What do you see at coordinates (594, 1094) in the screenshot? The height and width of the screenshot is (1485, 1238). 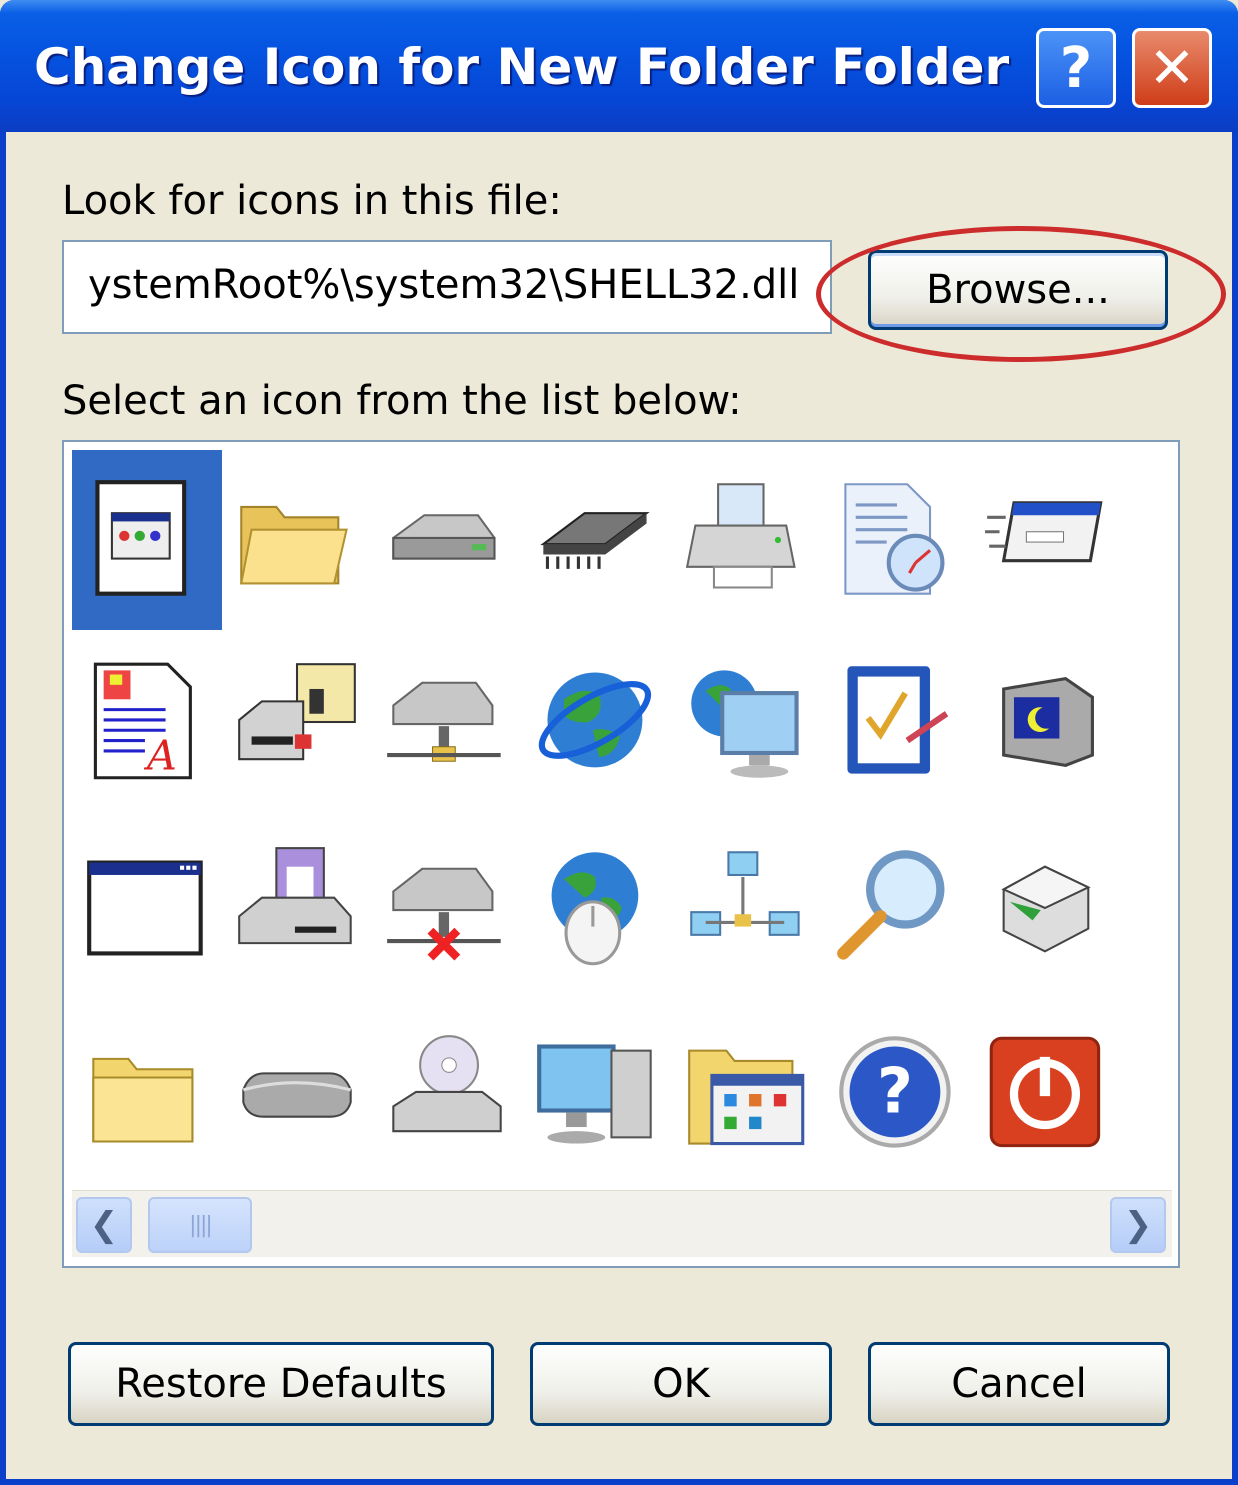 I see `my-computer-icon` at bounding box center [594, 1094].